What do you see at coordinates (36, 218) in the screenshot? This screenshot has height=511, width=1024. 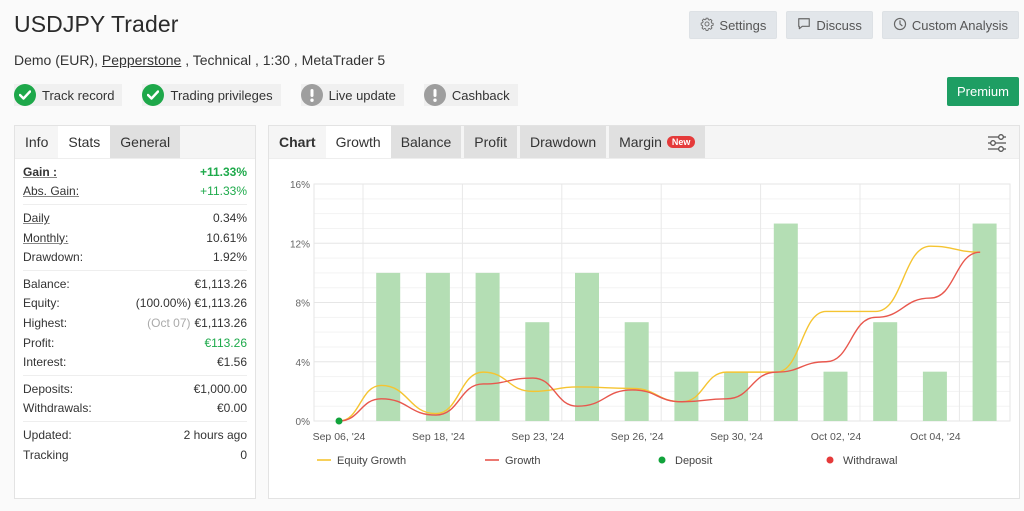 I see `daily-label: Daily` at bounding box center [36, 218].